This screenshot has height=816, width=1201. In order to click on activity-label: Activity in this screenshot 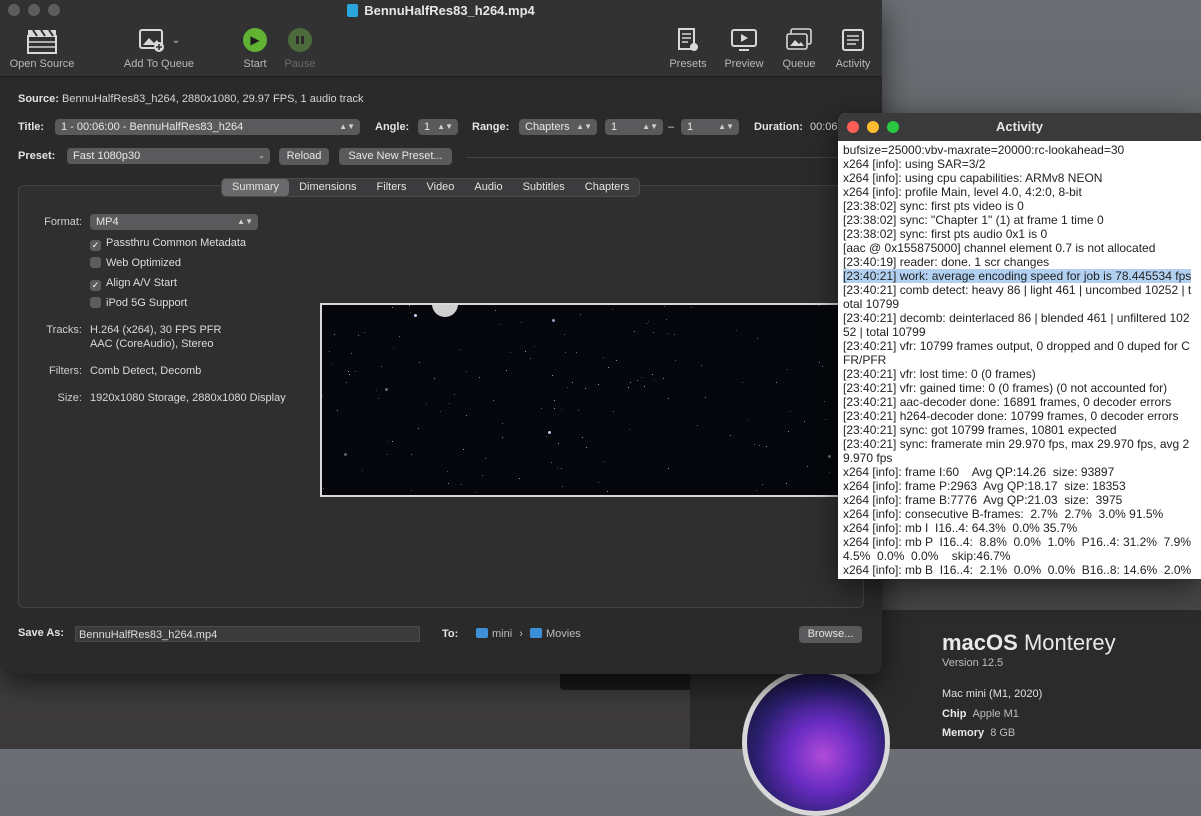, I will do `click(853, 64)`.